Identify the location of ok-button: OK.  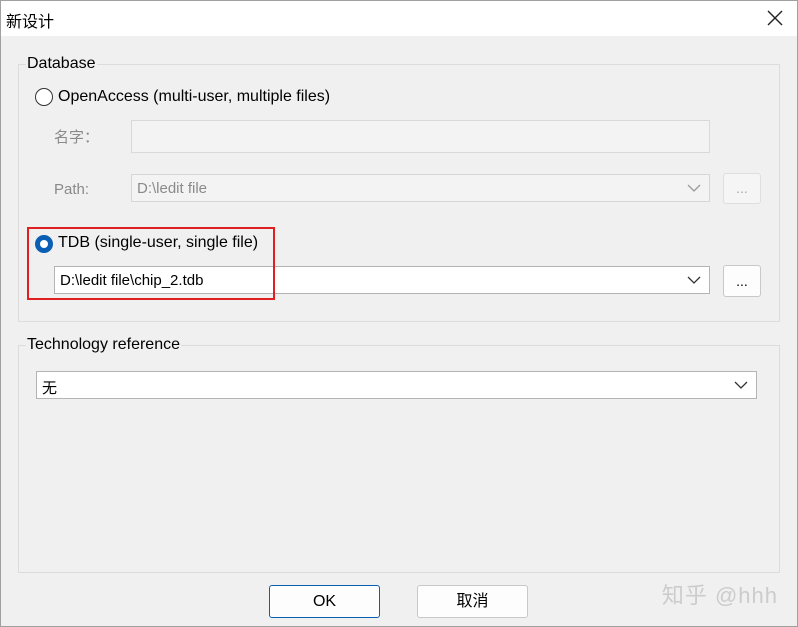
(324, 601).